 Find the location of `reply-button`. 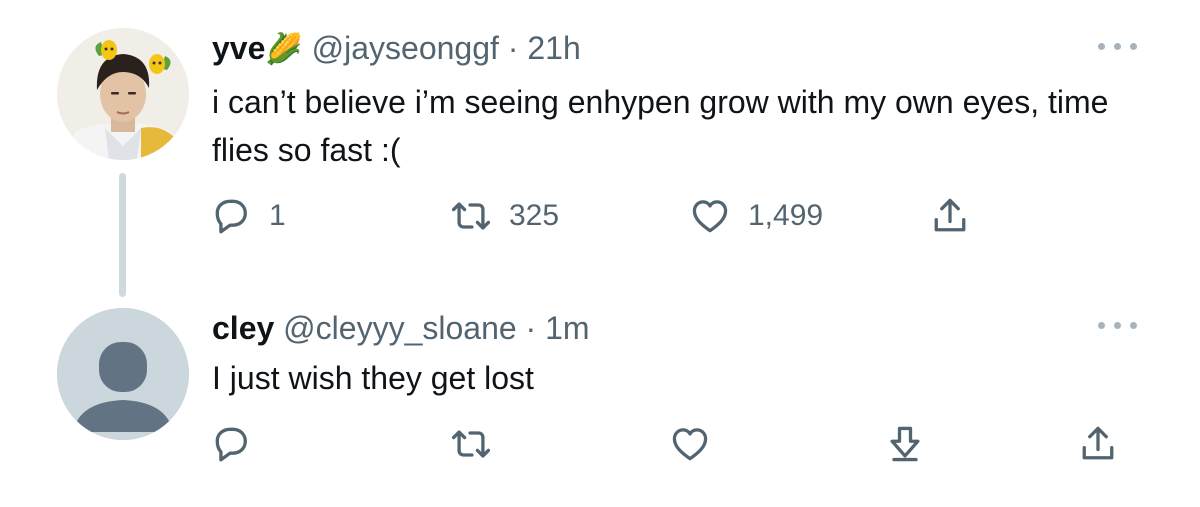

reply-button is located at coordinates (231, 444).